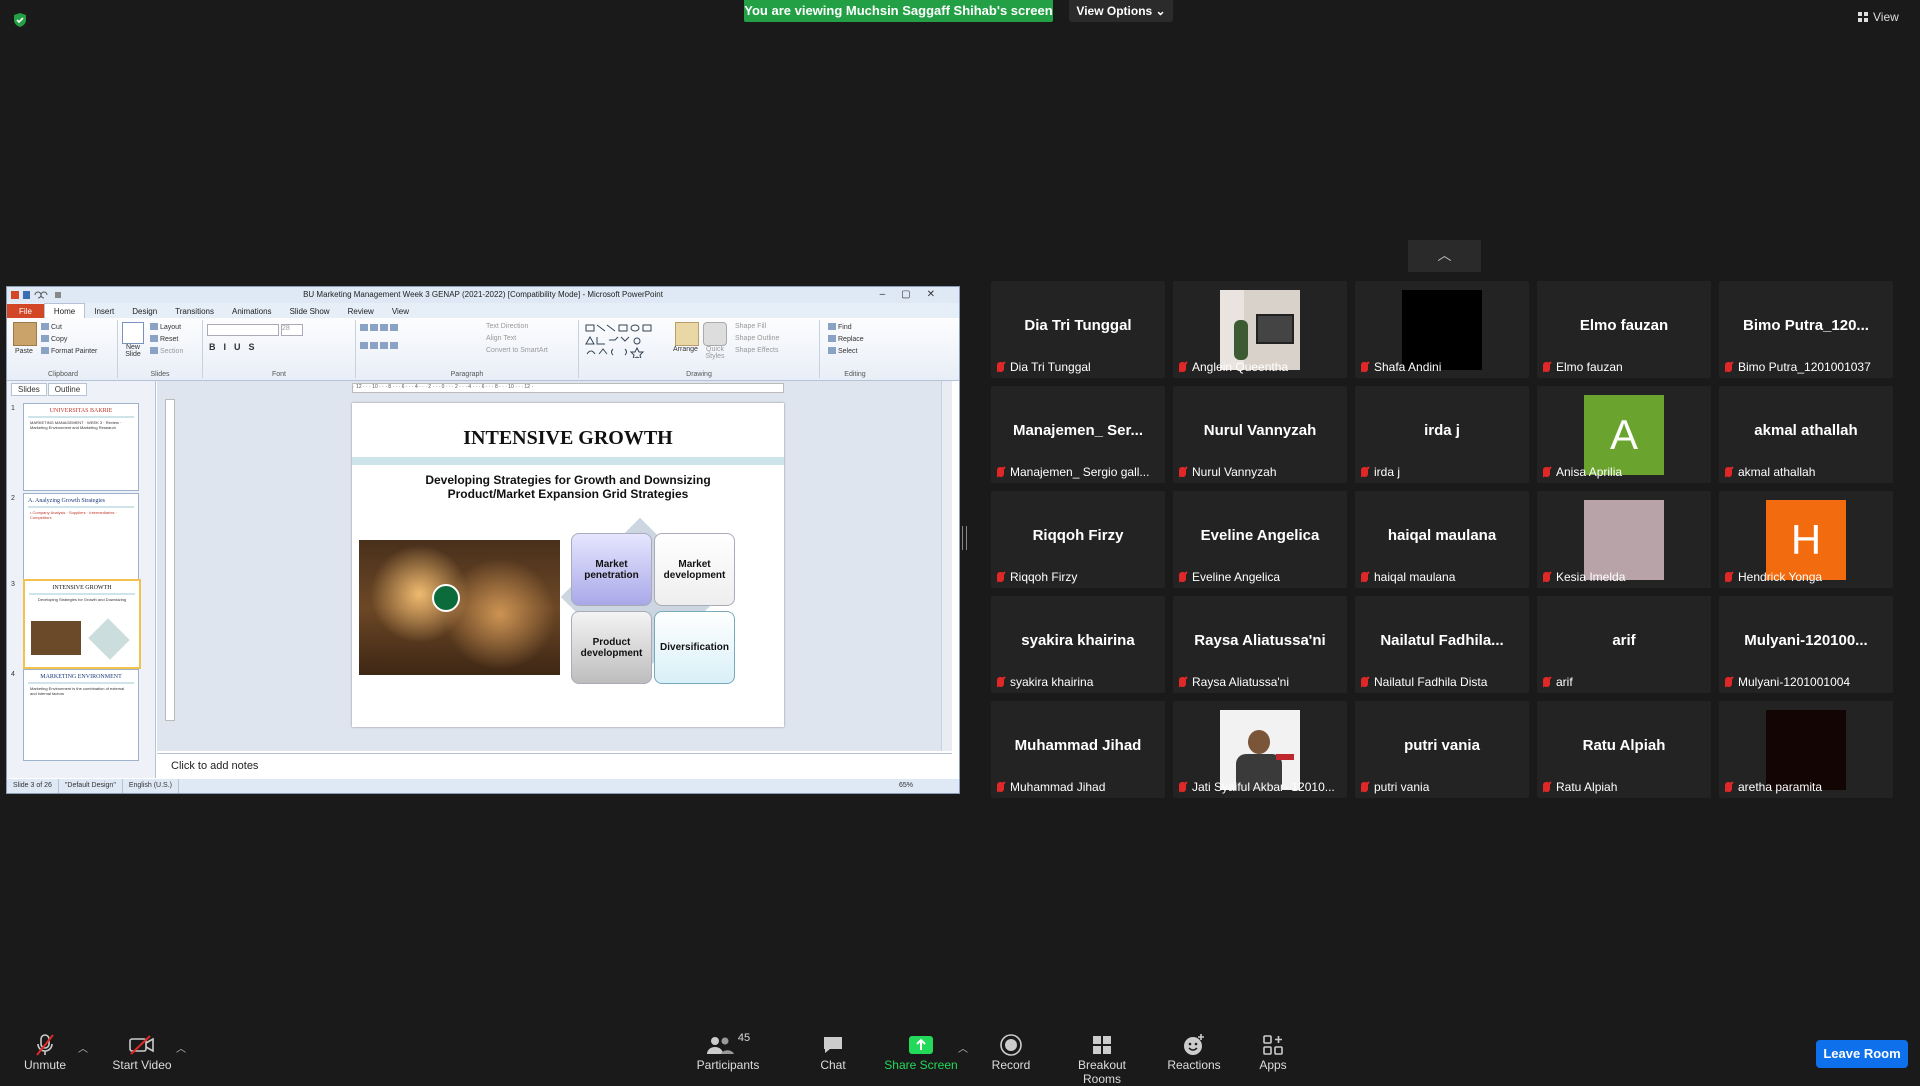 The height and width of the screenshot is (1086, 1920). I want to click on select-button: Select, so click(842, 351).